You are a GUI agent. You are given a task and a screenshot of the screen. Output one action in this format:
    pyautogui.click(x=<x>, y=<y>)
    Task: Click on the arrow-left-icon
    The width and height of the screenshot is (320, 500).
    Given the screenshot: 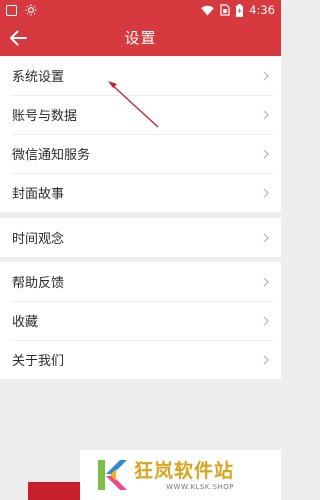 What is the action you would take?
    pyautogui.click(x=18, y=38)
    